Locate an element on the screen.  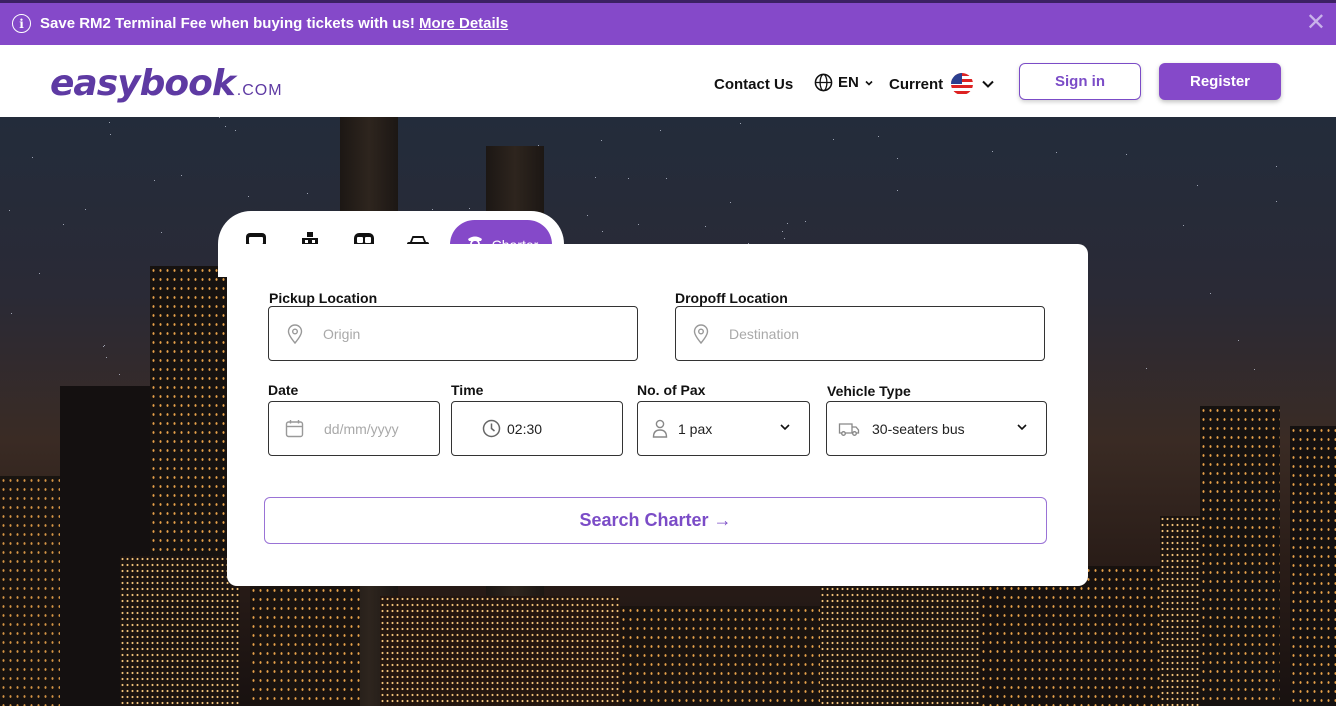
currency-selector: Current is located at coordinates (942, 84).